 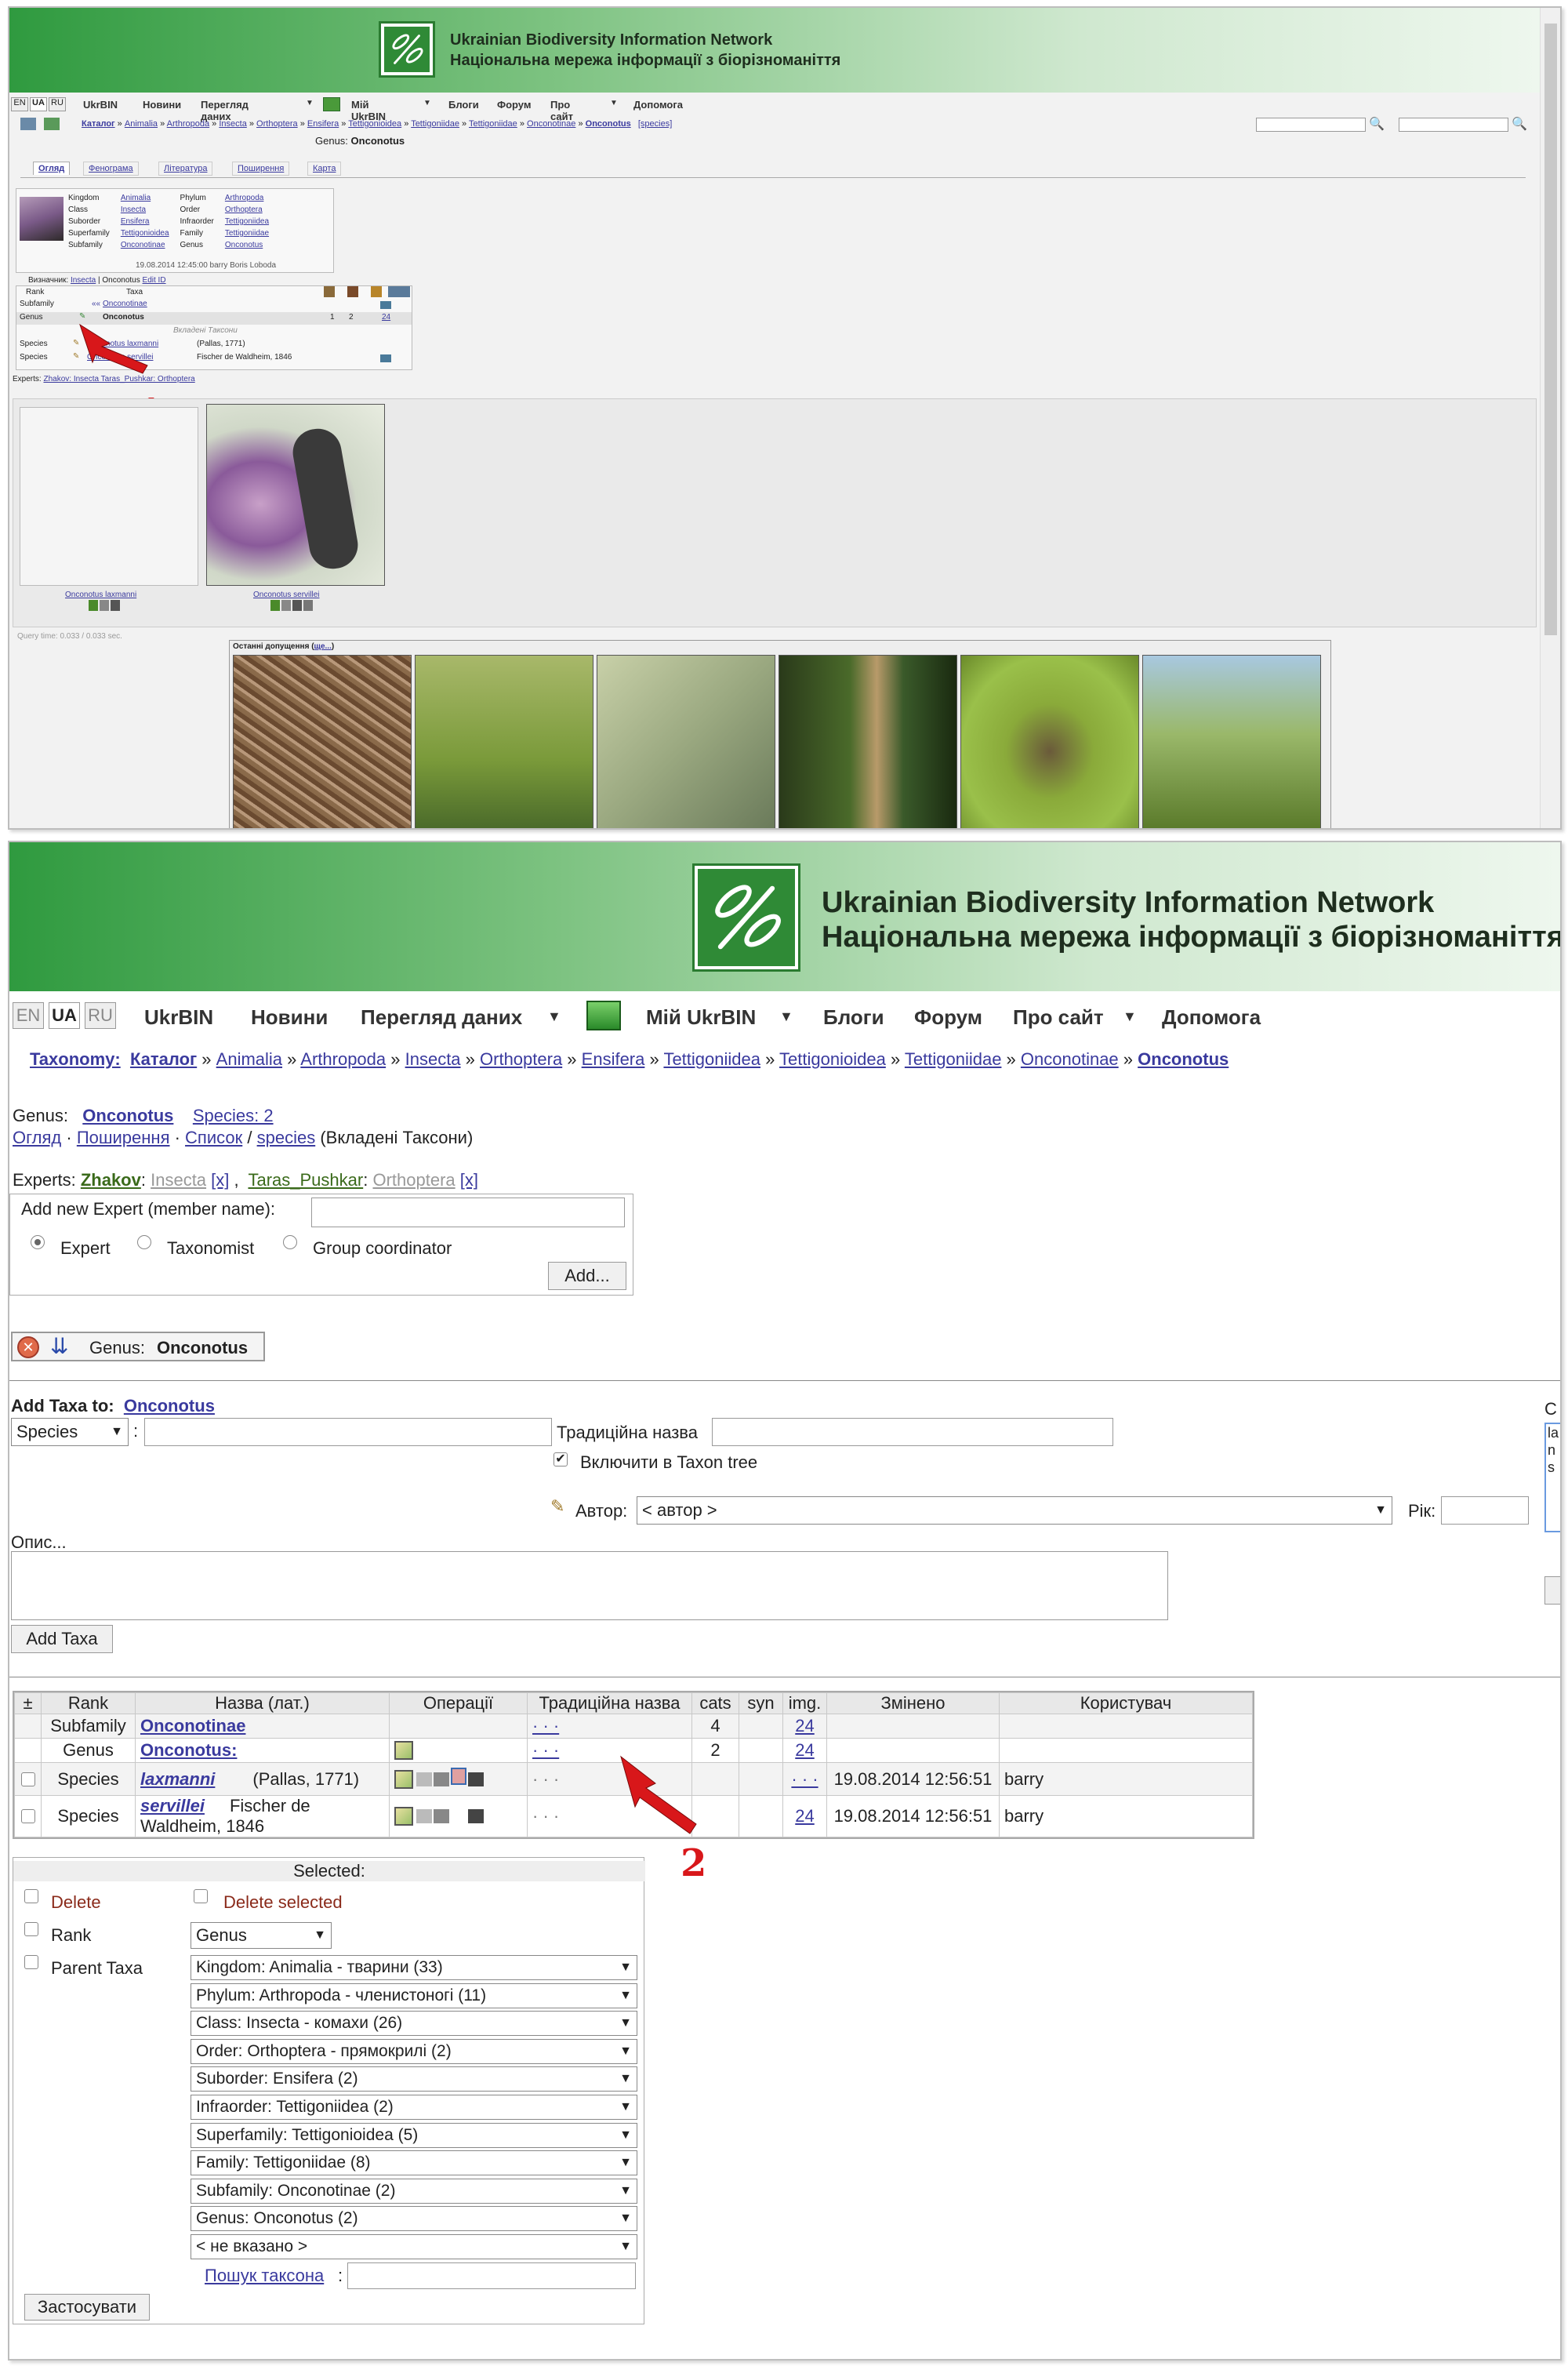 I want to click on expert-zhakov-taxon: Insecta, so click(x=178, y=1180).